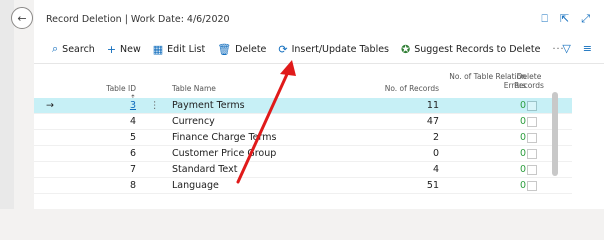  What do you see at coordinates (303, 186) in the screenshot?
I see `table-row: 8 Language 51 0` at bounding box center [303, 186].